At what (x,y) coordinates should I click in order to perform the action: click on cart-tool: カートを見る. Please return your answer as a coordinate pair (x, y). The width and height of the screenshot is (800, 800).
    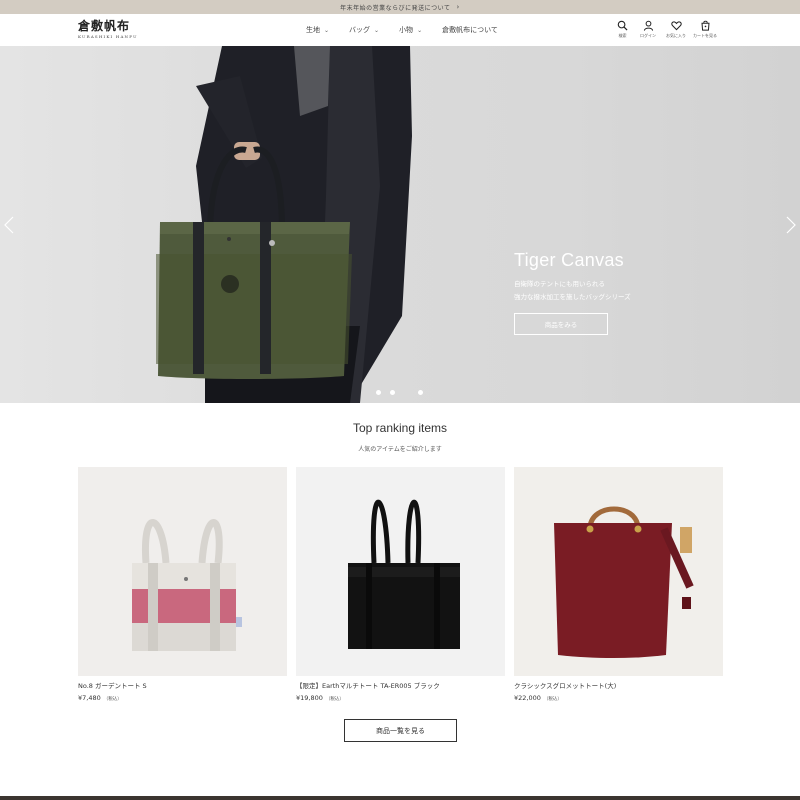
    Looking at the image, I should click on (705, 29).